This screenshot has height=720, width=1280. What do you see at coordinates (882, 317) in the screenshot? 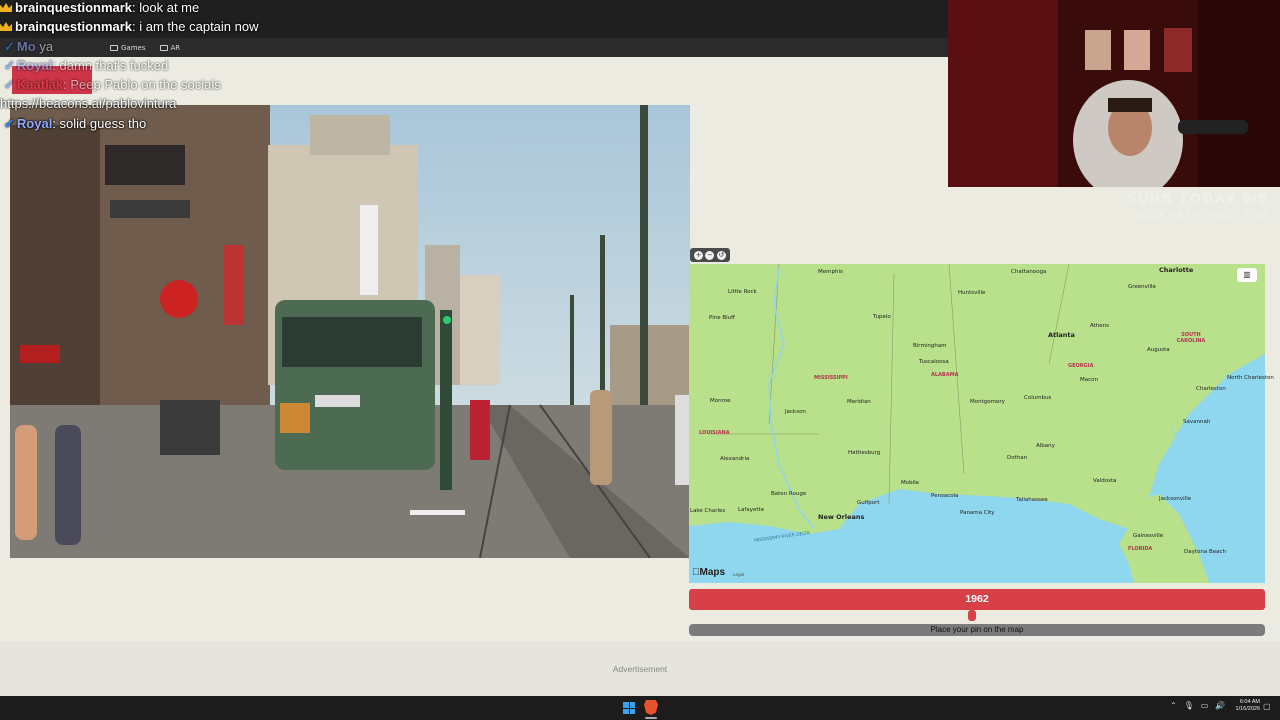
I see `map-city-label: Tupelo` at bounding box center [882, 317].